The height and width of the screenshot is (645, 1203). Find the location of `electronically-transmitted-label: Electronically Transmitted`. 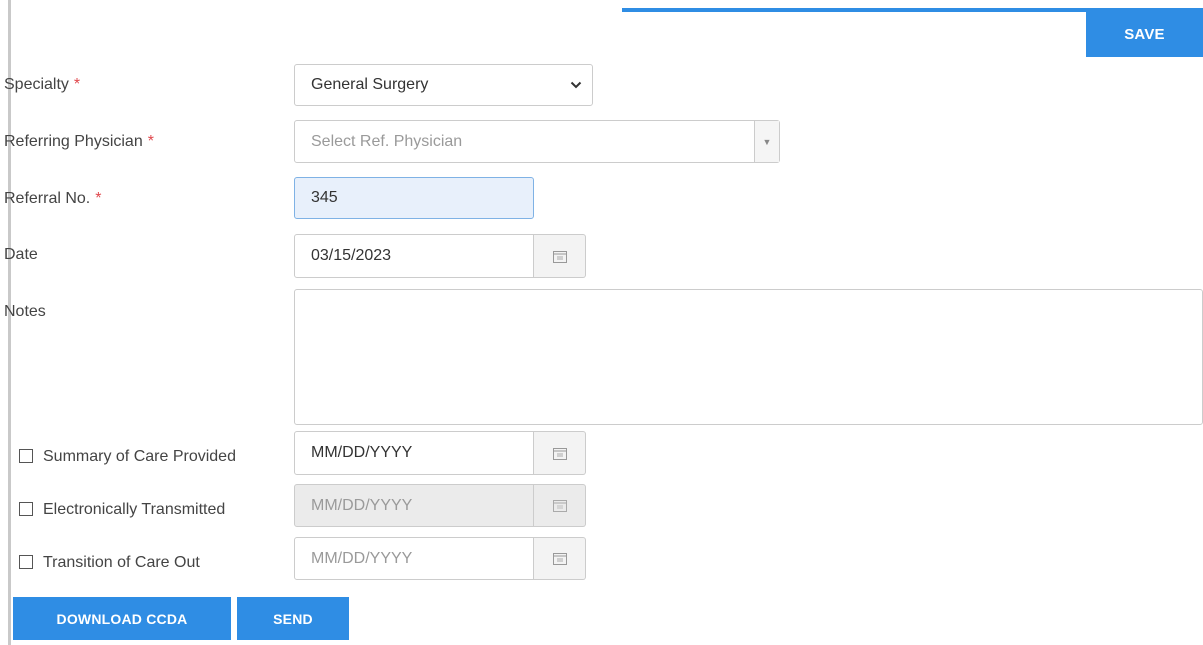

electronically-transmitted-label: Electronically Transmitted is located at coordinates (134, 510).